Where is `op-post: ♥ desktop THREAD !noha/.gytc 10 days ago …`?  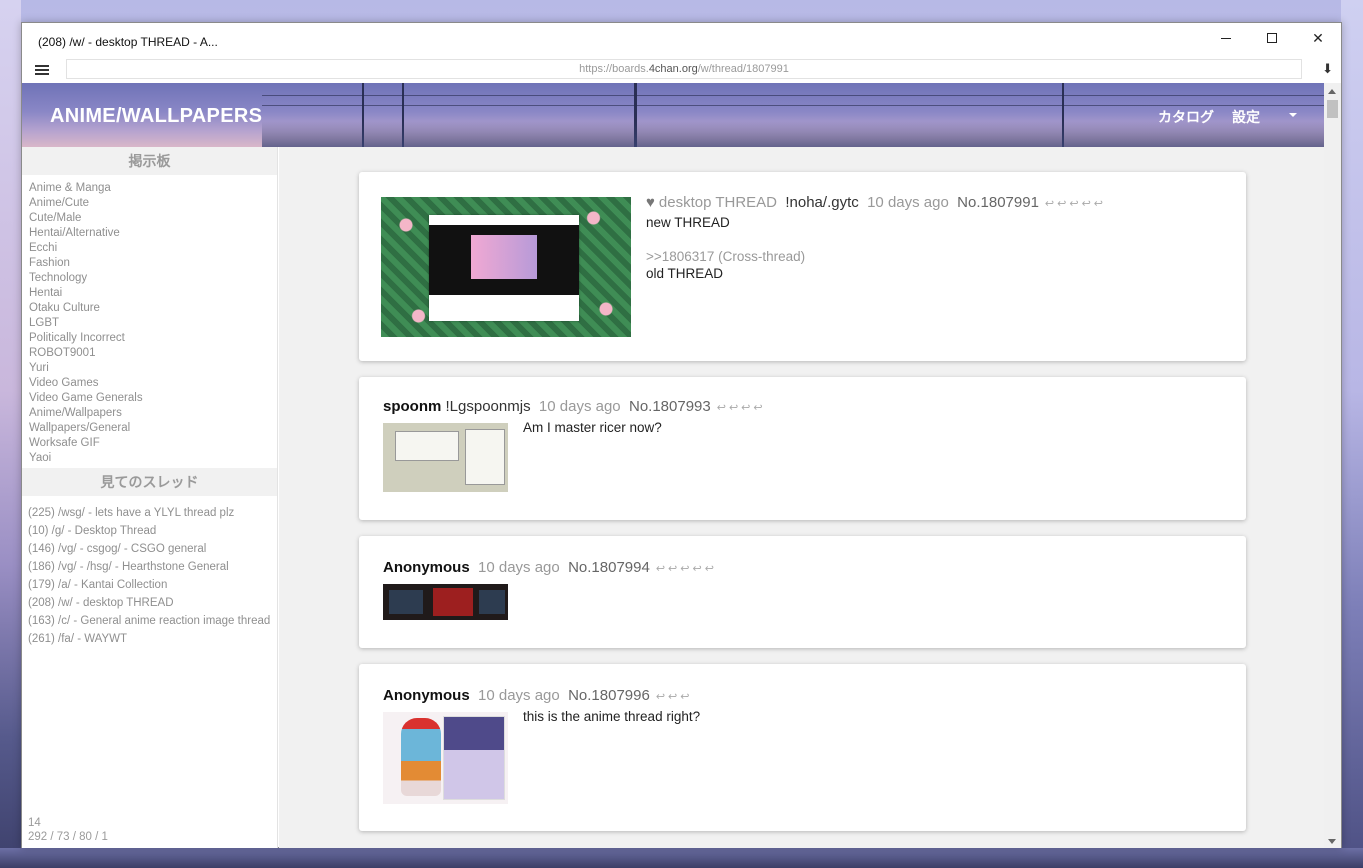
op-post: ♥ desktop THREAD !noha/.gytc 10 days ago … is located at coordinates (802, 266).